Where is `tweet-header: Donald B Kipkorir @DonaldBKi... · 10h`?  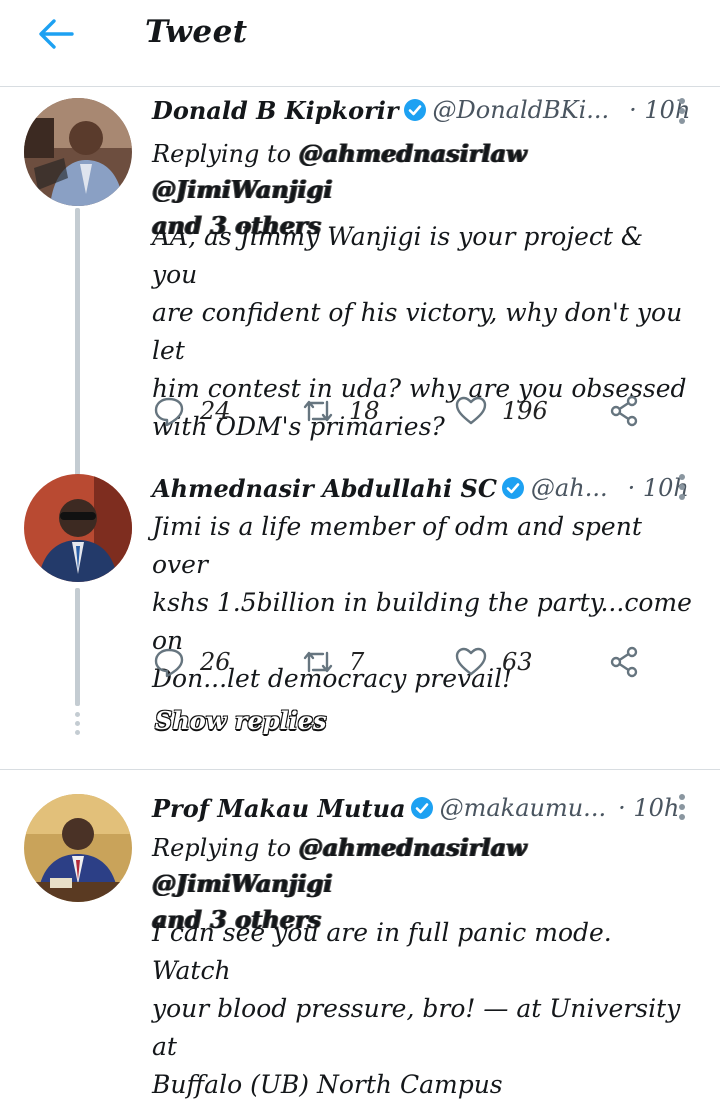 tweet-header: Donald B Kipkorir @DonaldBKi... · 10h is located at coordinates (421, 110).